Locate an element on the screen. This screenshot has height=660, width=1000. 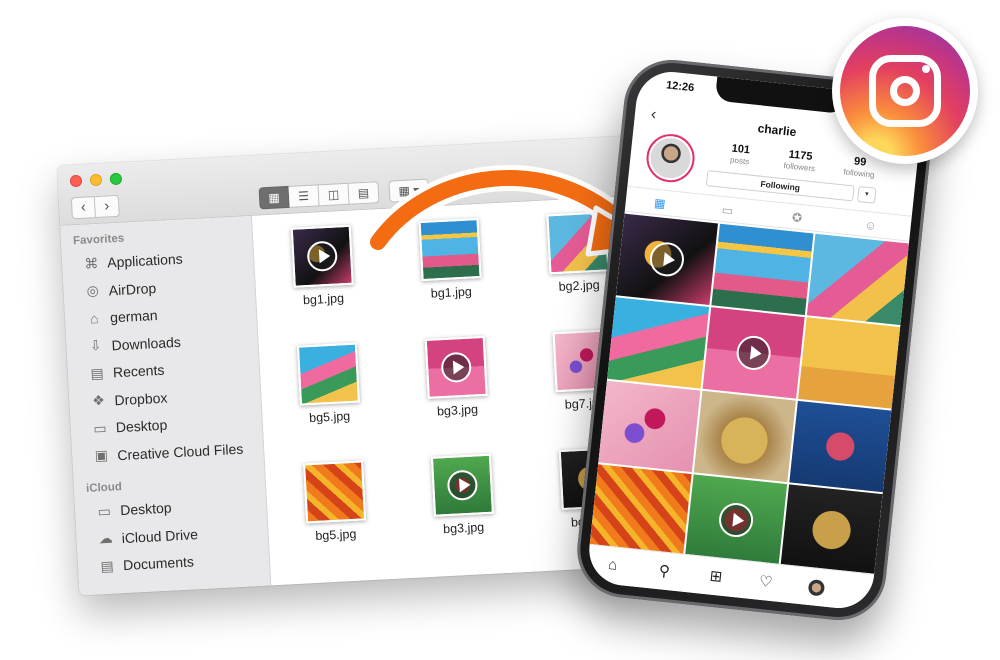
sidebar-item-creative-cloud-files: ▣ Creative Cloud Files is located at coordinates (168, 452).